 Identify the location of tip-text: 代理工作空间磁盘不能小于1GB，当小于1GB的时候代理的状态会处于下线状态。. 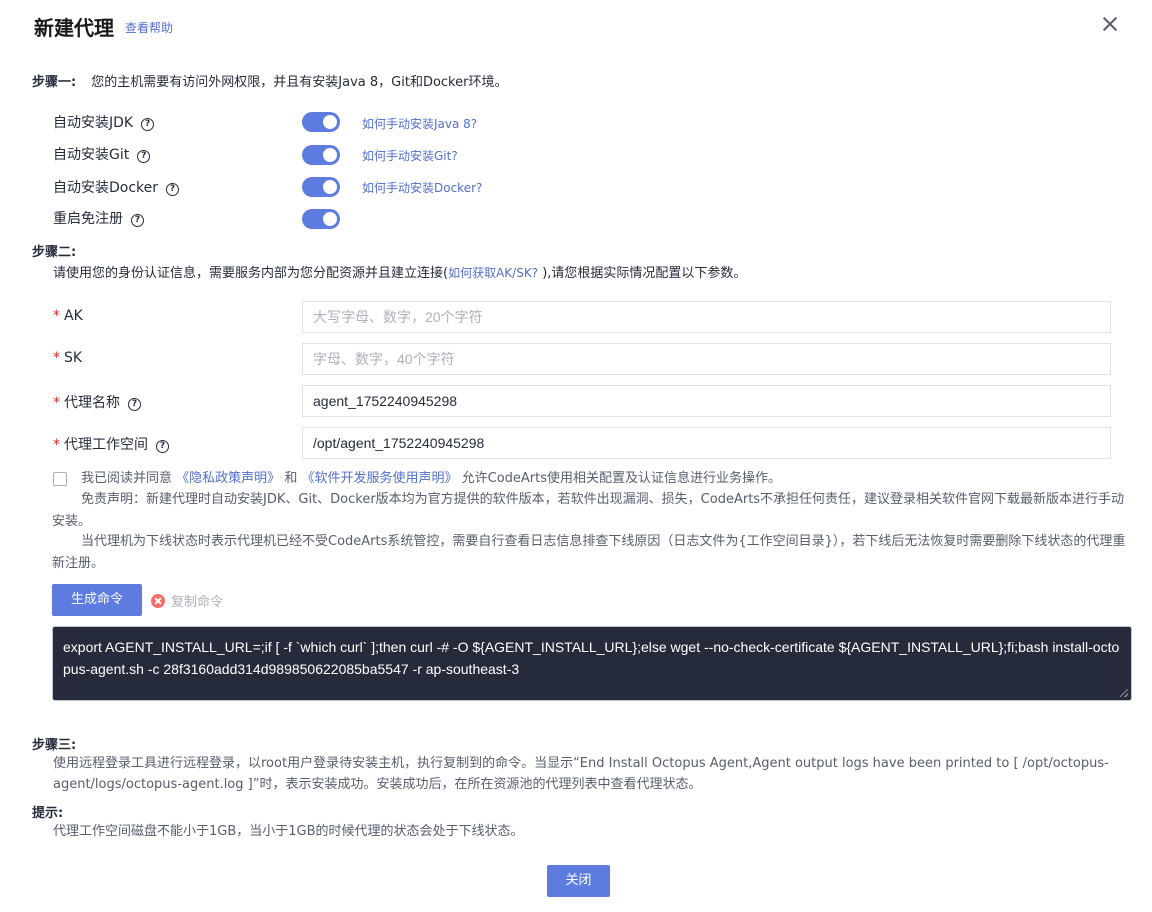
(288, 831).